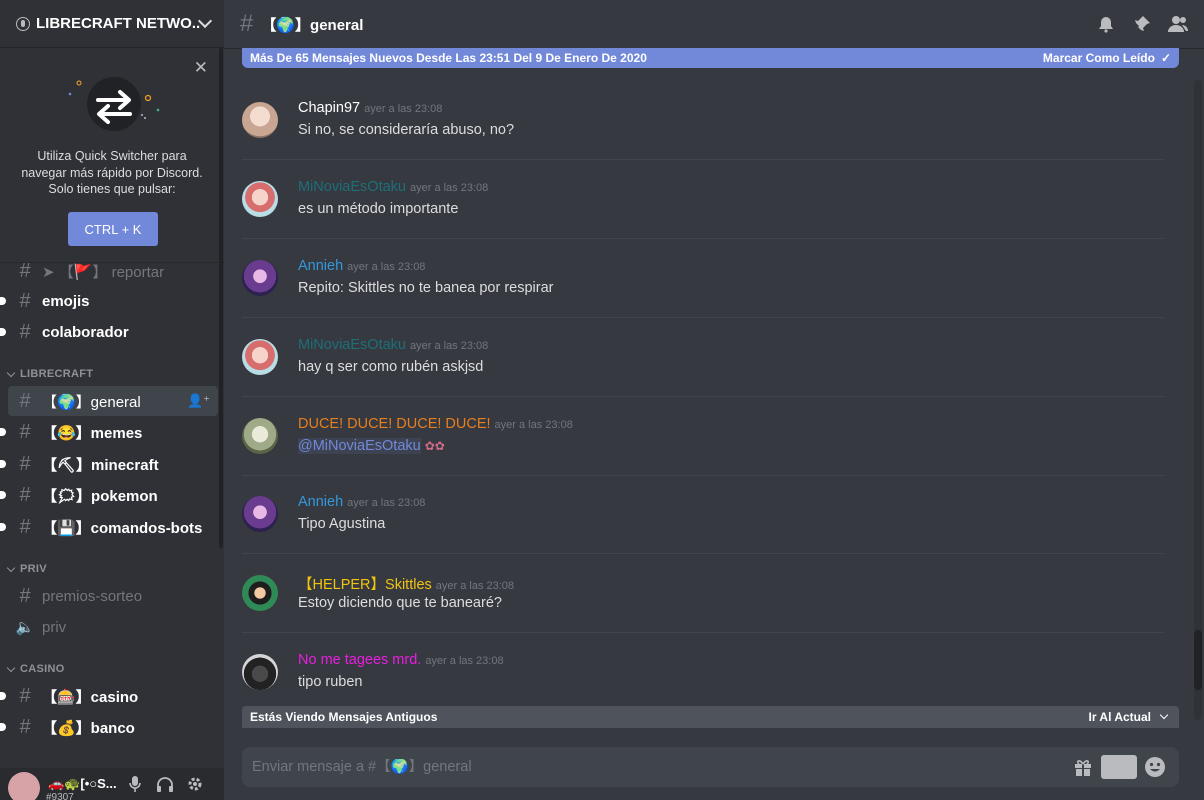  Describe the element at coordinates (23, 23) in the screenshot. I see `server-boost-icon` at that location.